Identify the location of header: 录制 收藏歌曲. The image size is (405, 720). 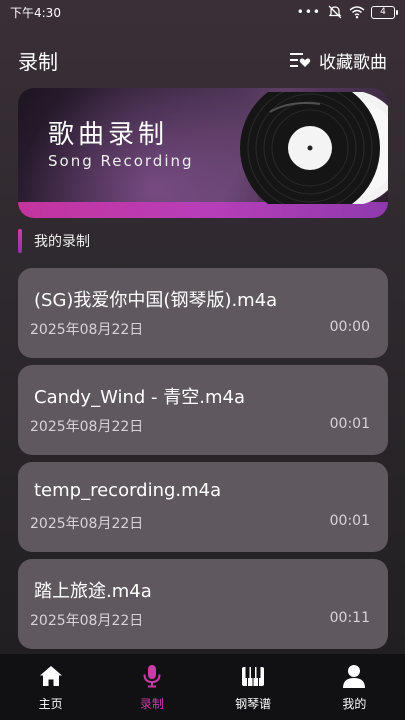
(202, 60).